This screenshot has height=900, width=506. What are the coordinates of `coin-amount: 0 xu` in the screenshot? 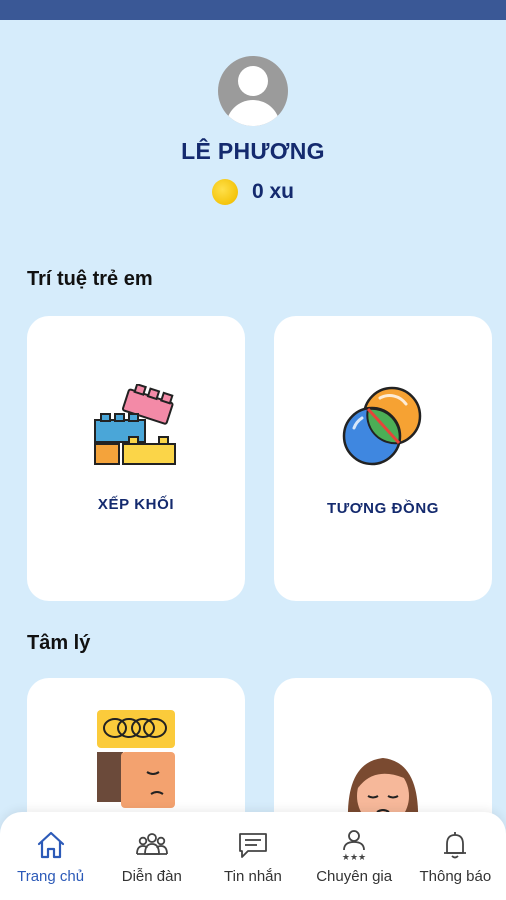 It's located at (273, 191).